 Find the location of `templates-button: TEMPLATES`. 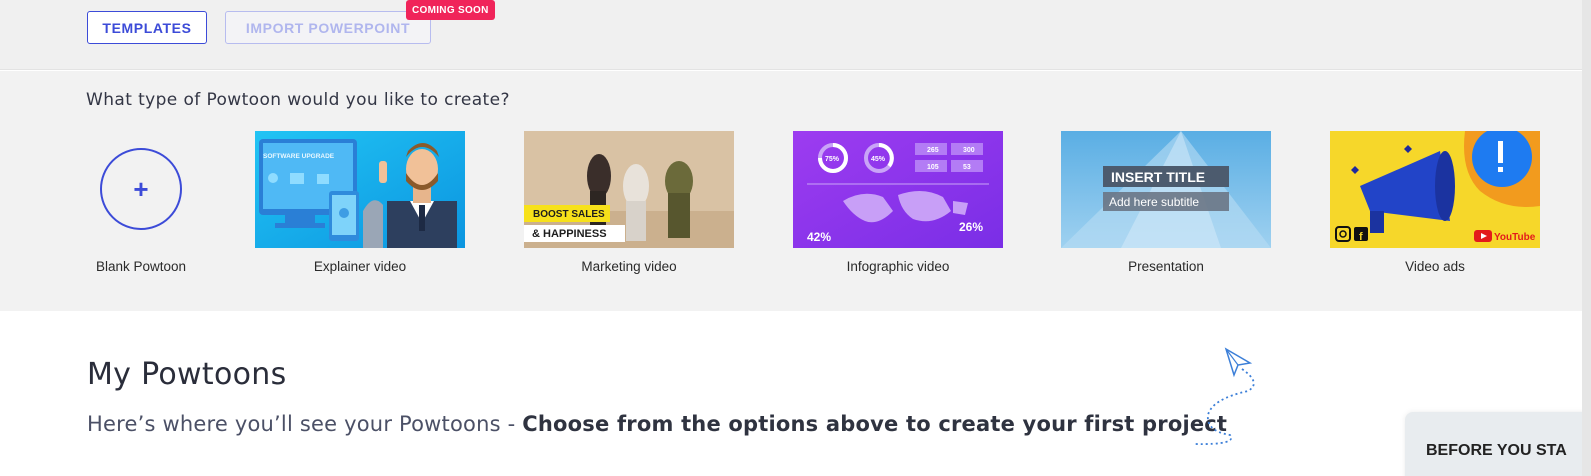

templates-button: TEMPLATES is located at coordinates (147, 27).